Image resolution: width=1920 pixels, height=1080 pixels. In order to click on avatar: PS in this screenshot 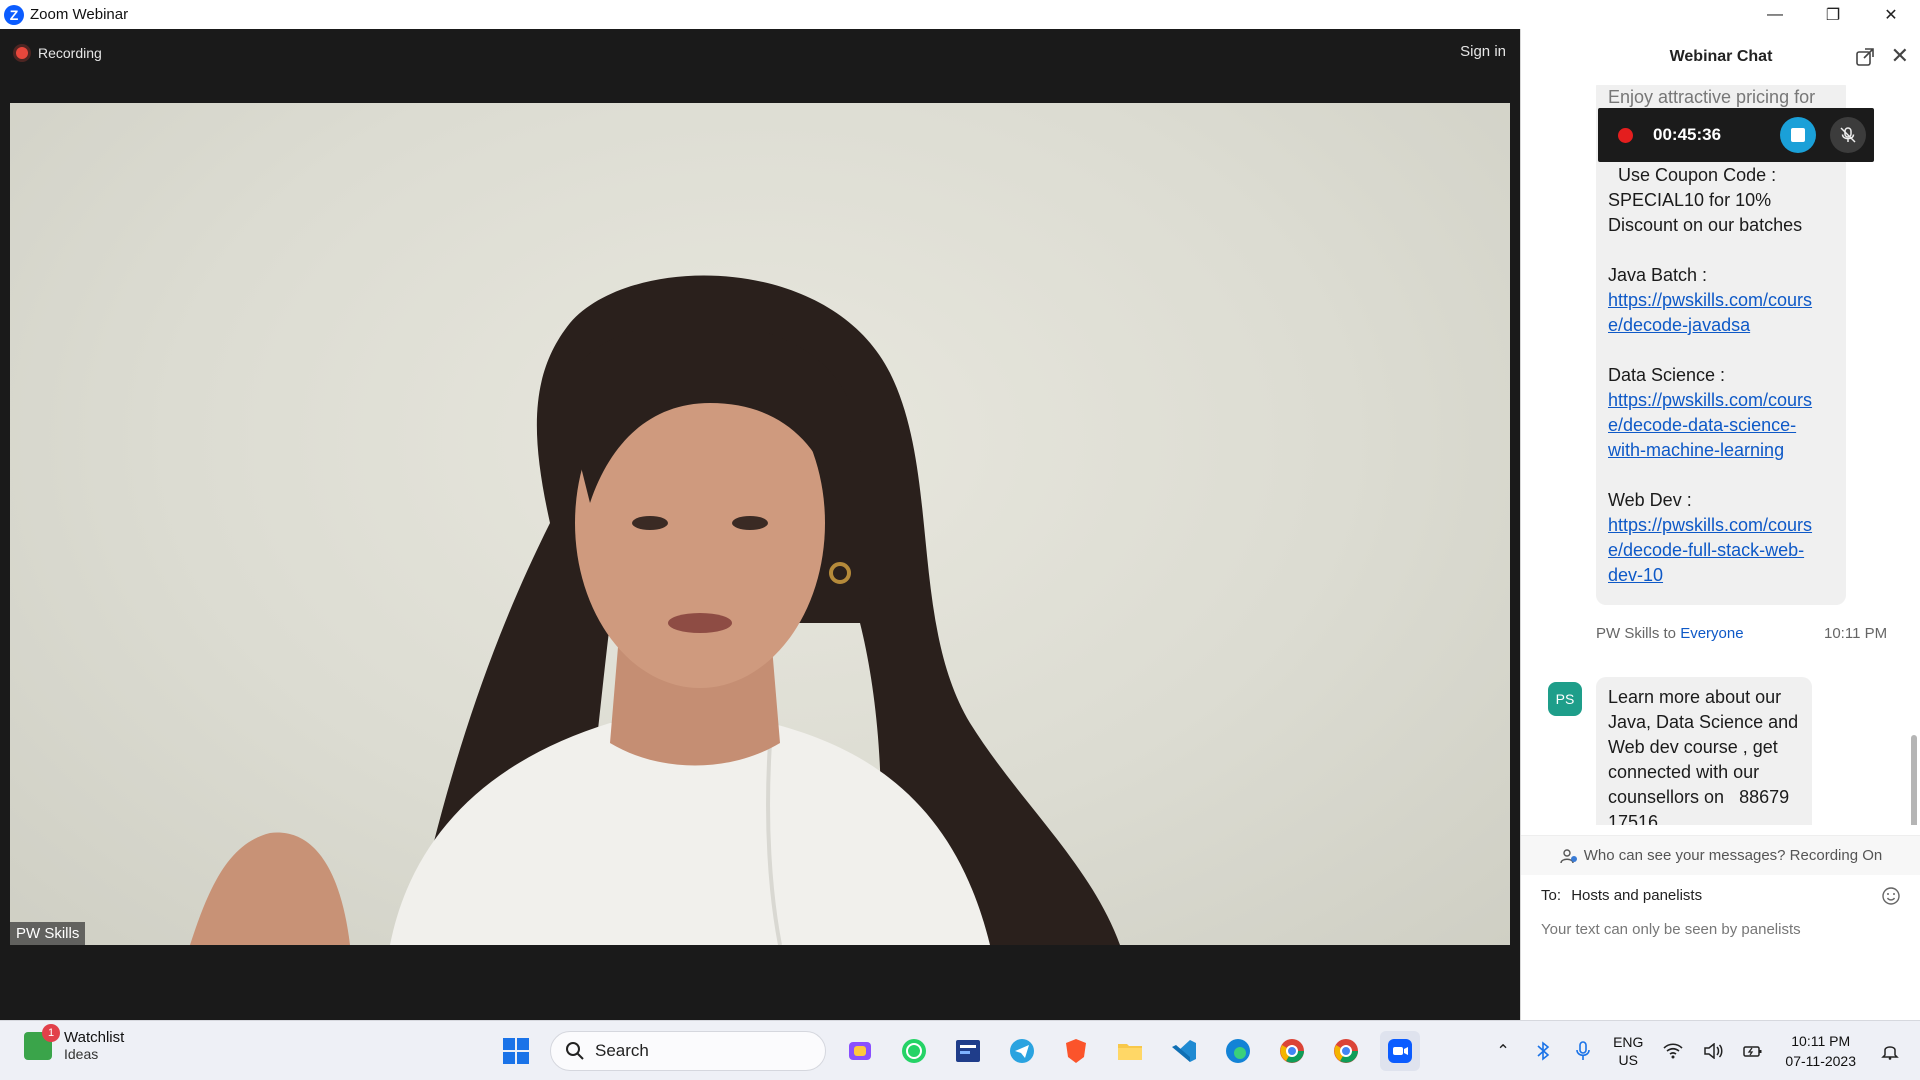, I will do `click(1565, 699)`.